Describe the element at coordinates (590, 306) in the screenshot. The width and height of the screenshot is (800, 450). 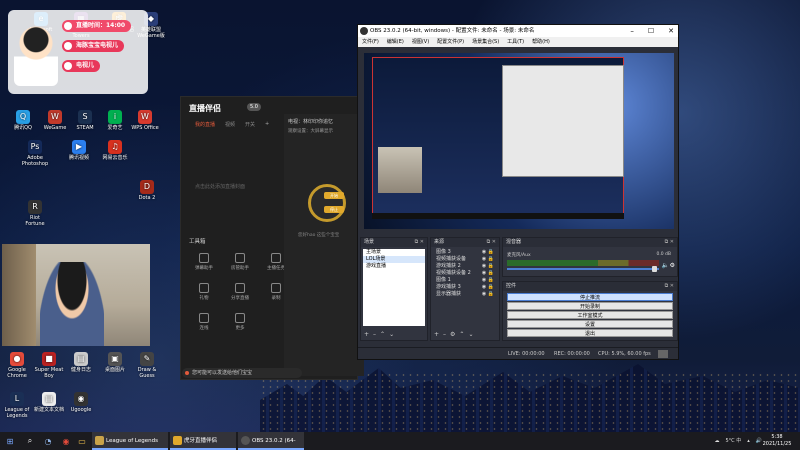
I see `control-button: 开始录制` at that location.